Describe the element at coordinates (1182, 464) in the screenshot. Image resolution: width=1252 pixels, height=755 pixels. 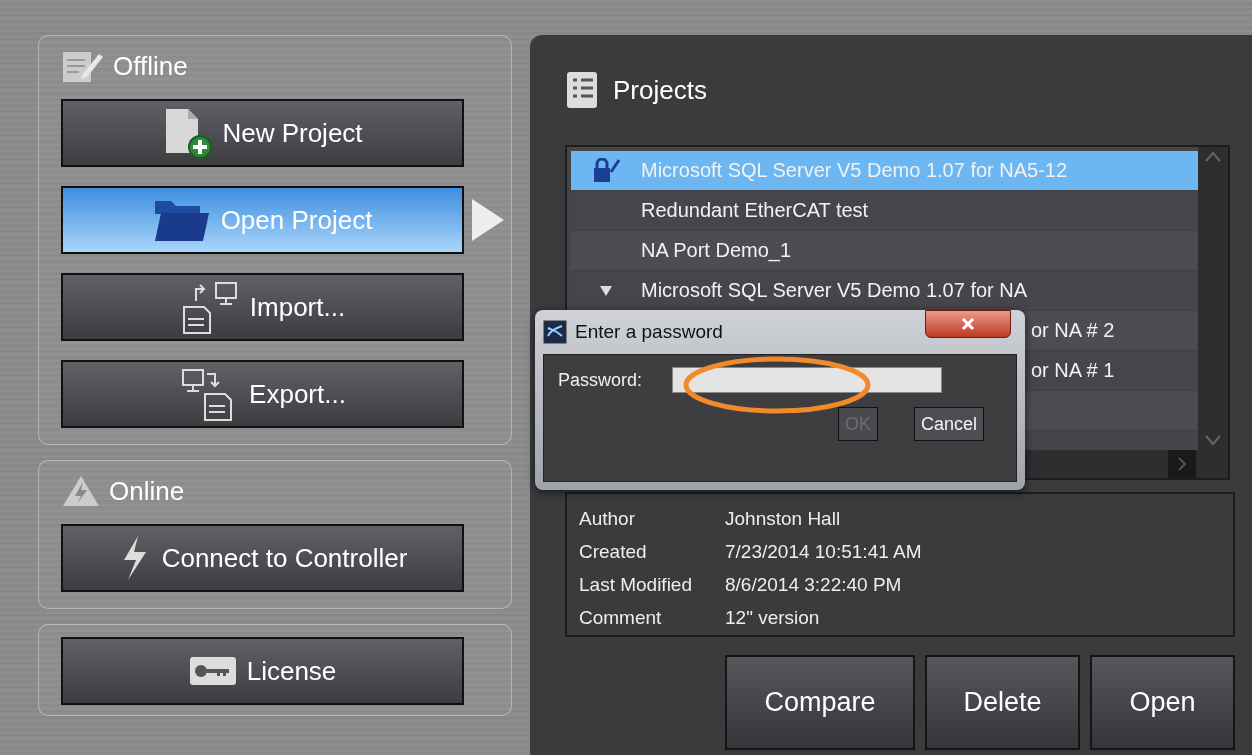
I see `scroll-right-icon` at that location.